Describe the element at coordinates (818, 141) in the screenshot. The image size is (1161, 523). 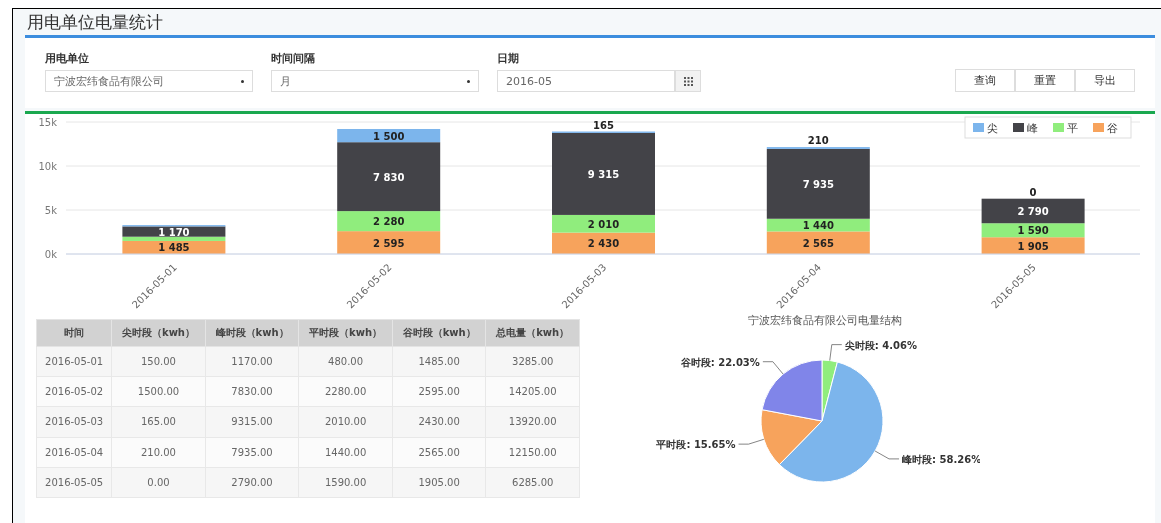
I see `bar-value-label: 210` at that location.